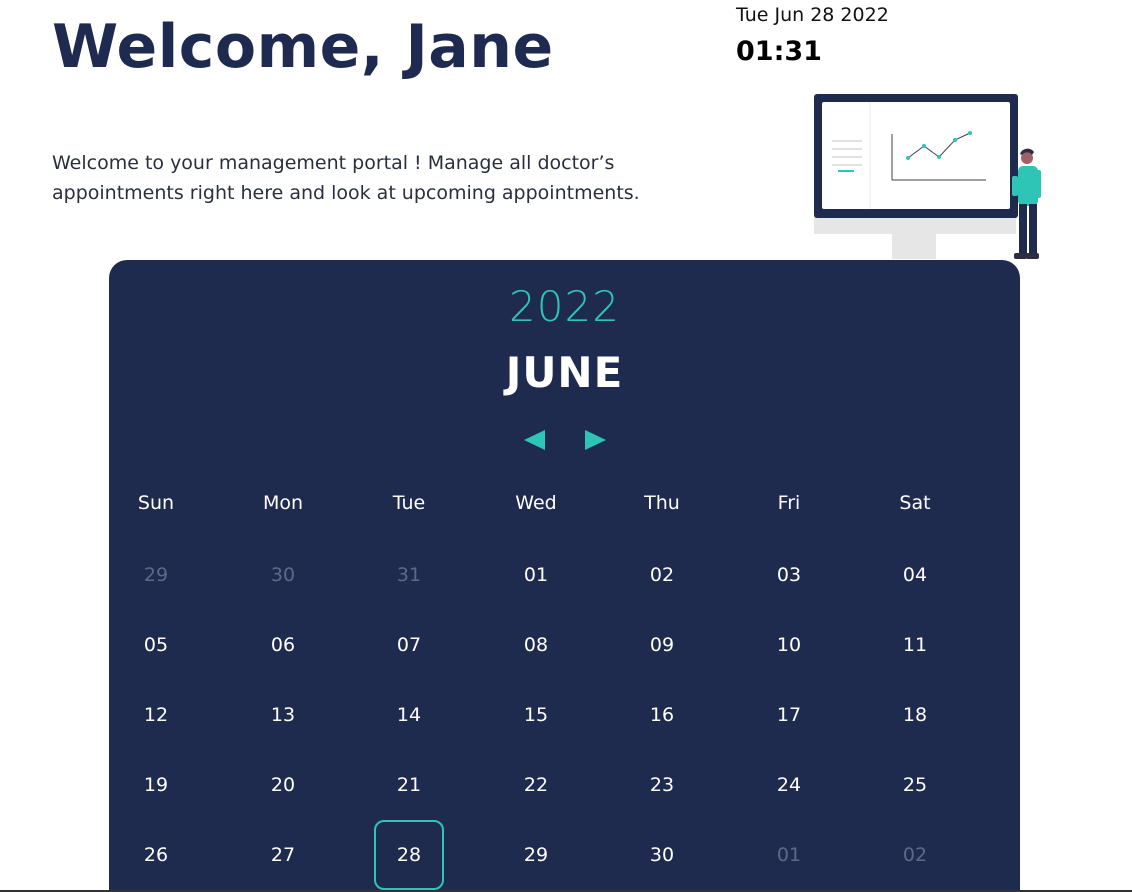  Describe the element at coordinates (662, 645) in the screenshot. I see `day-cell: 09` at that location.